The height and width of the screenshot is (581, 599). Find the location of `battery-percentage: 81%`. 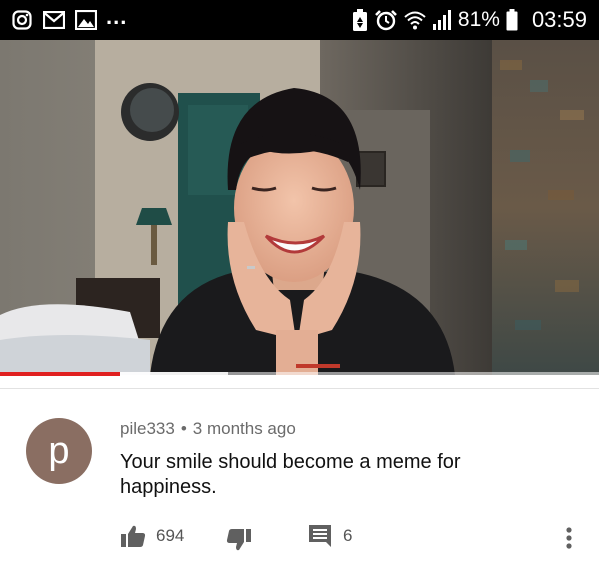

battery-percentage: 81% is located at coordinates (478, 19).